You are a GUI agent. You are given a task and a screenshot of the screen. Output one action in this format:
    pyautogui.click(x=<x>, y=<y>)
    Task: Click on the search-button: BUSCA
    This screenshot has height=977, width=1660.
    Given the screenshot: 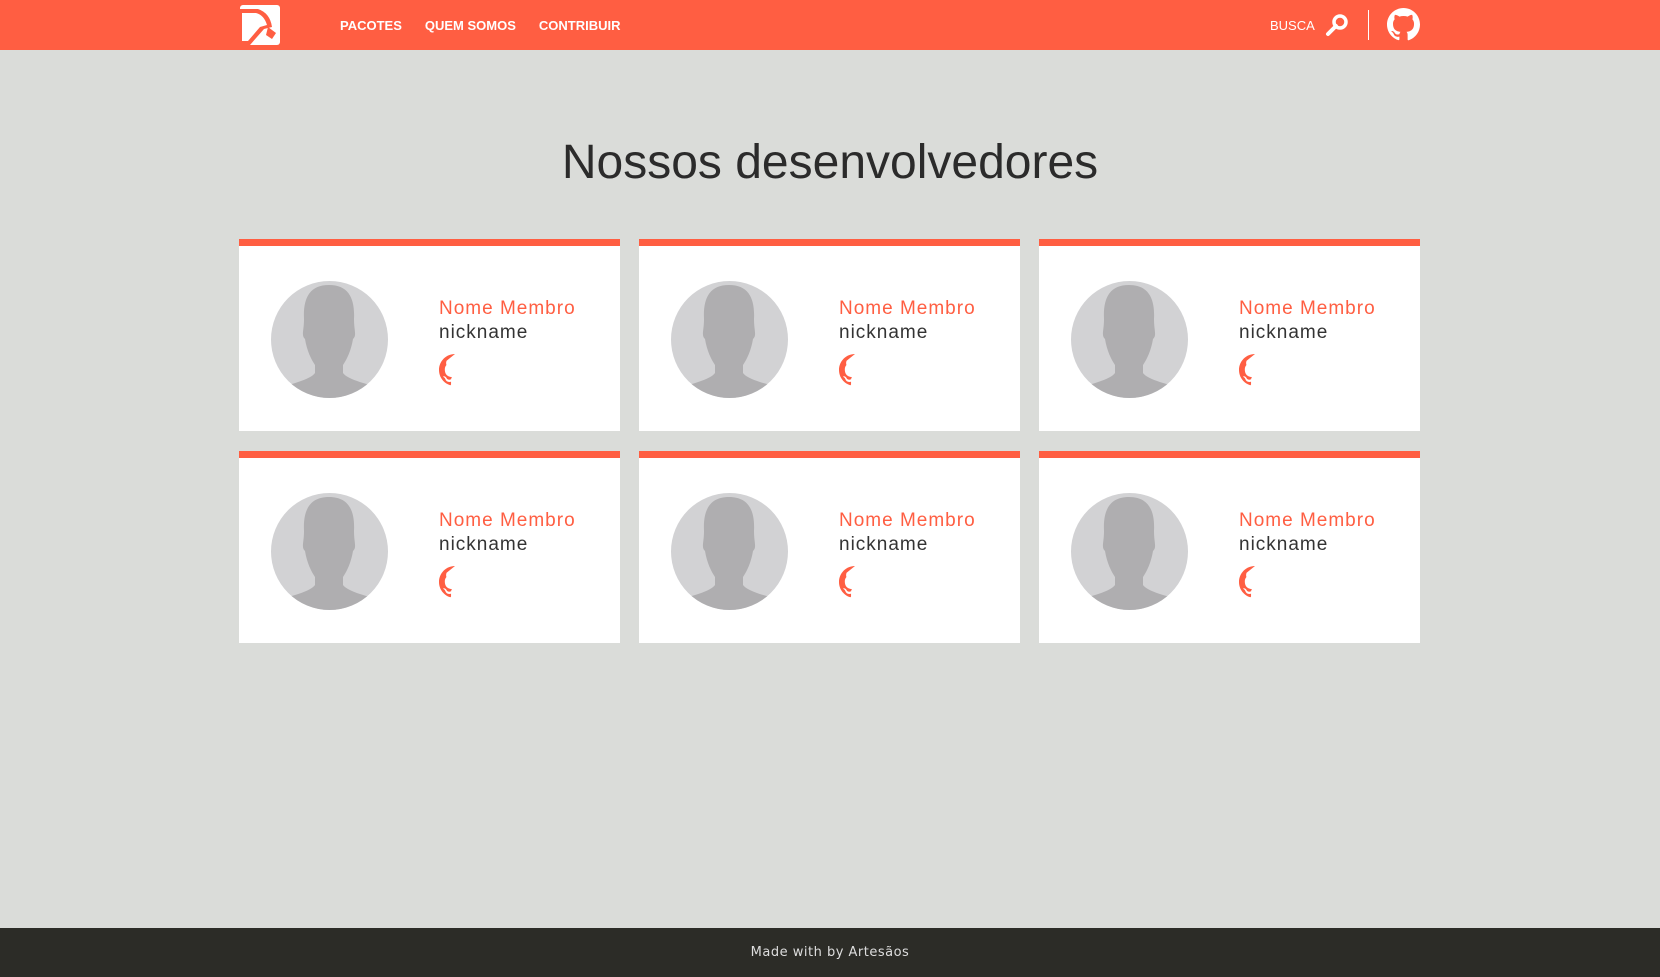 What is the action you would take?
    pyautogui.click(x=1309, y=25)
    